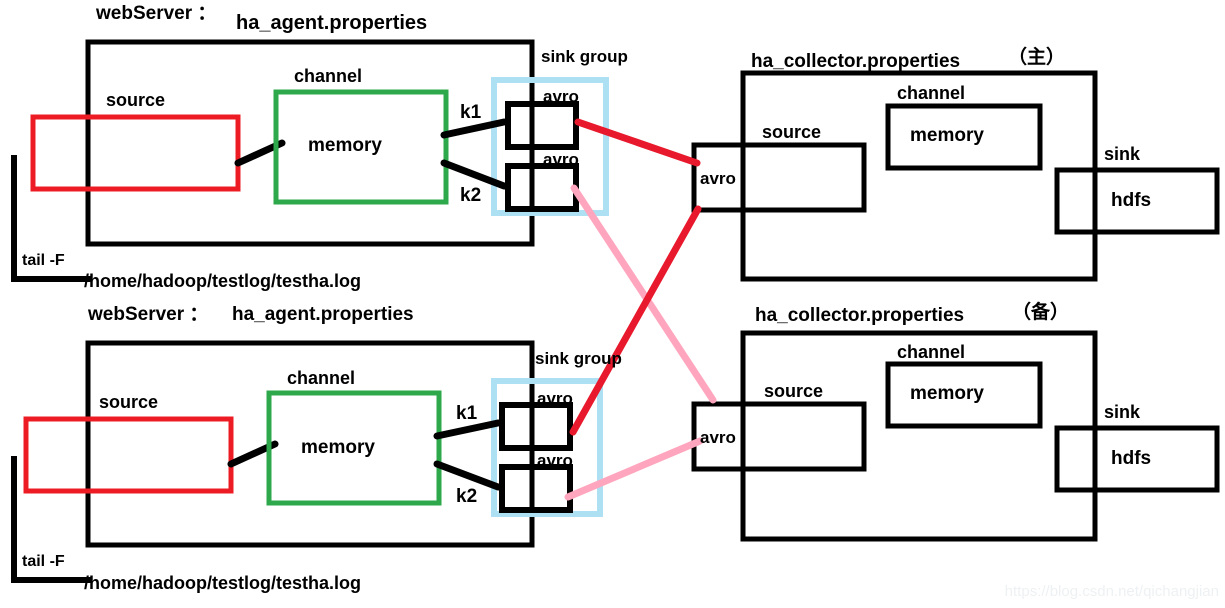 The height and width of the screenshot is (608, 1225). Describe the element at coordinates (555, 460) in the screenshot. I see `agent-bottom-sink-k2-value: avro` at that location.